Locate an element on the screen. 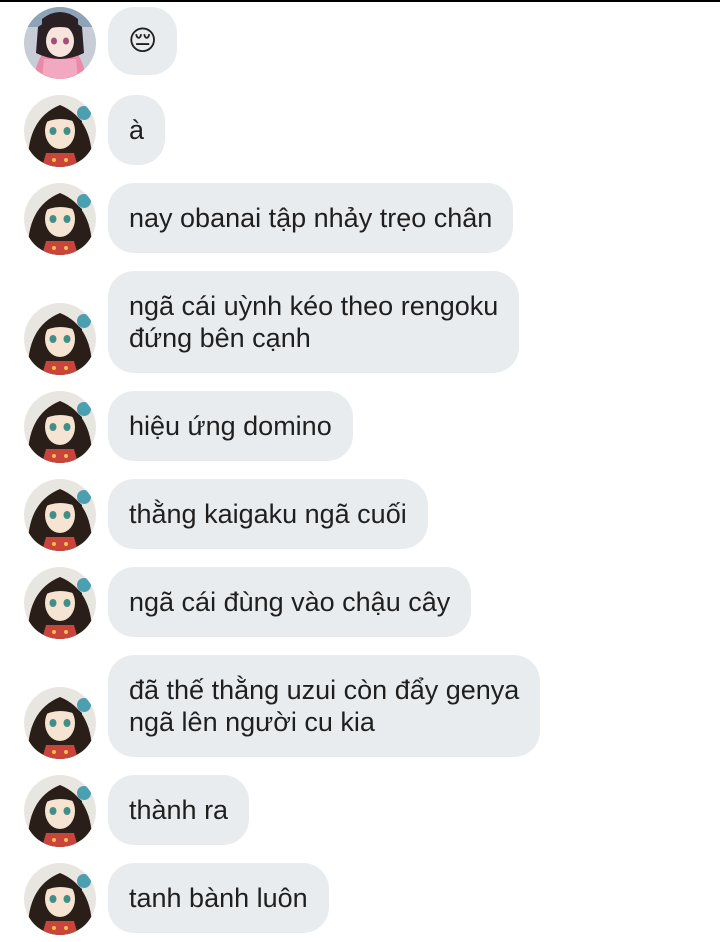 This screenshot has height=942, width=720. message-text: nay obanai tập nhảy trẹo chân is located at coordinates (311, 218).